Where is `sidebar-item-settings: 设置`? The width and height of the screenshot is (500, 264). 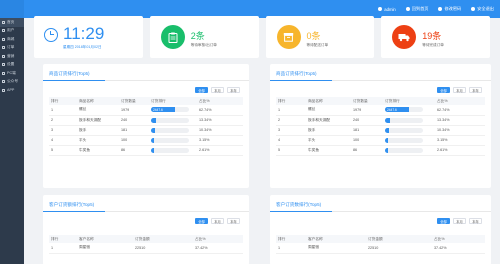 sidebar-item-settings: 设置 is located at coordinates (12, 65).